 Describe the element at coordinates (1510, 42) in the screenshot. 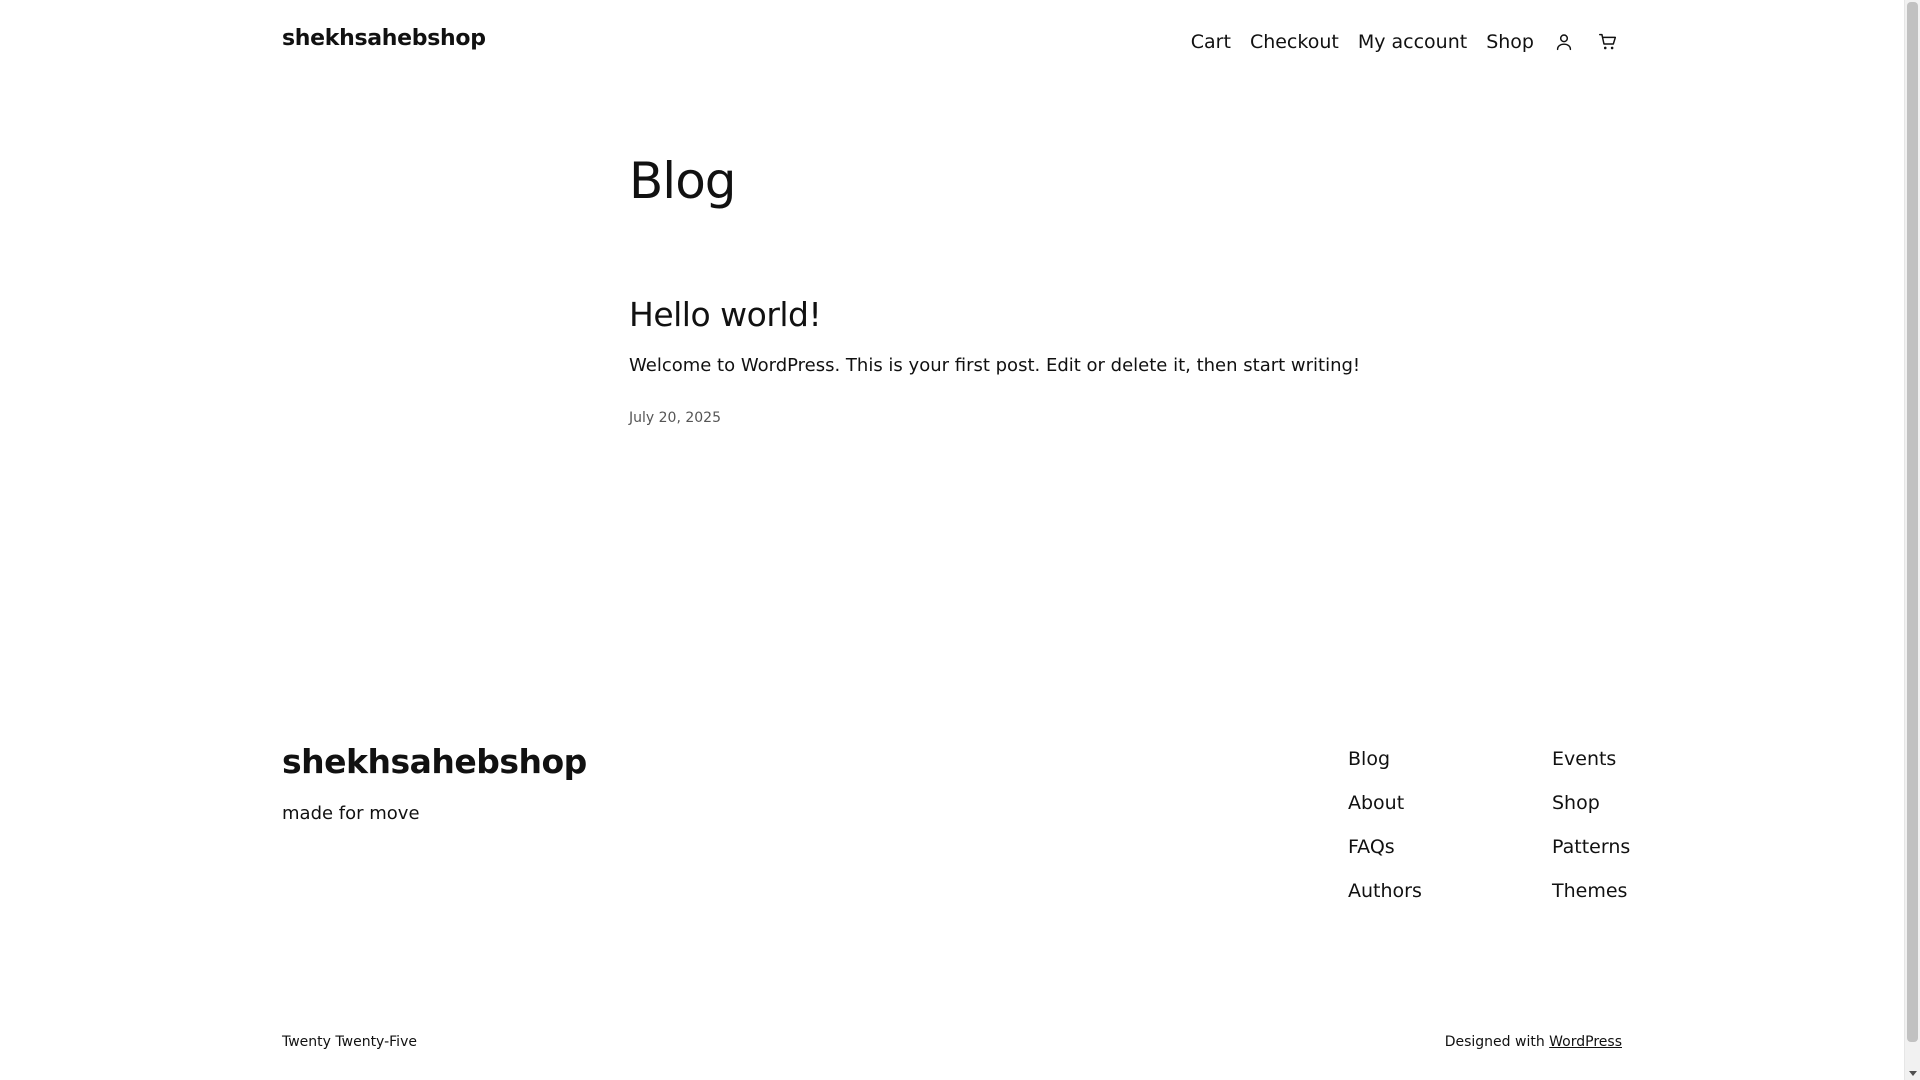

I see `nav-item-shop: Shop` at that location.